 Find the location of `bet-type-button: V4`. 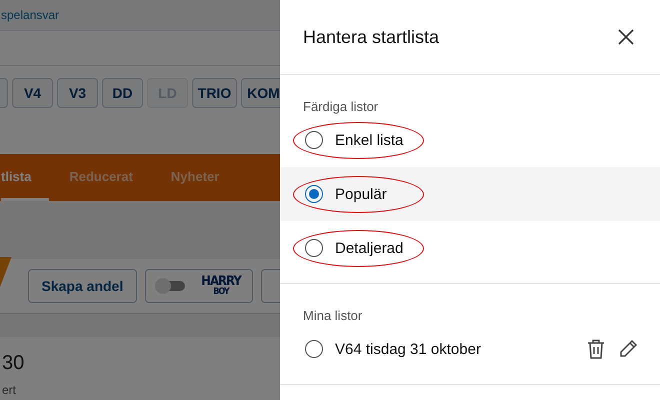

bet-type-button: V4 is located at coordinates (32, 93).